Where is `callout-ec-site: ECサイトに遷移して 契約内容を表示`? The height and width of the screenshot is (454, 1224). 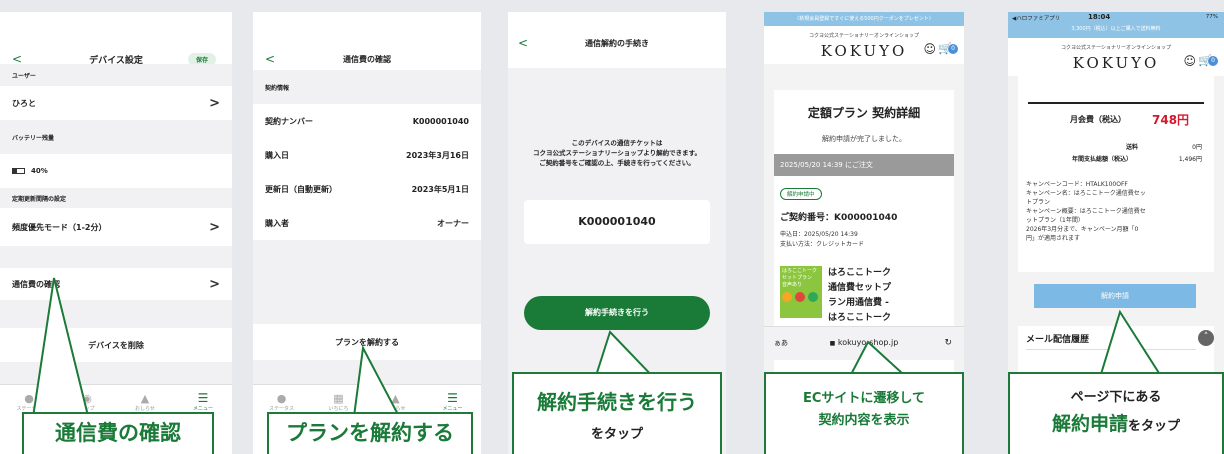
callout-ec-site: ECサイトに遷移して 契約内容を表示 is located at coordinates (864, 413).